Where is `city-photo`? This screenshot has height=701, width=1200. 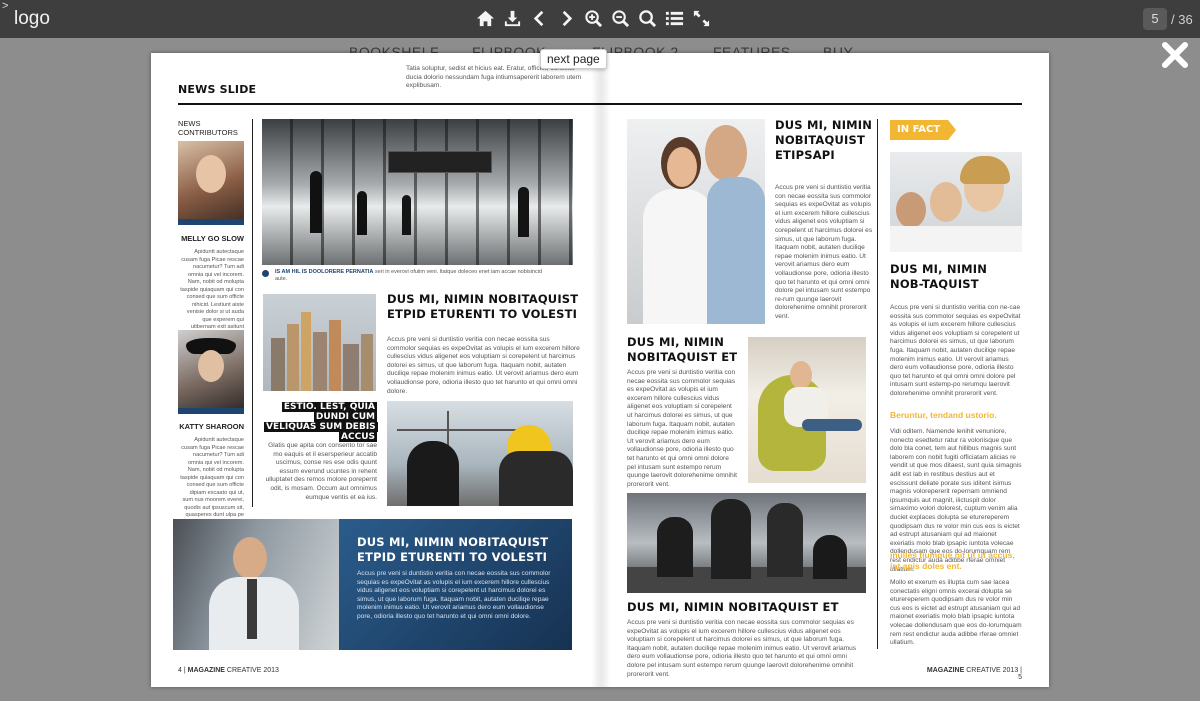 city-photo is located at coordinates (319, 342).